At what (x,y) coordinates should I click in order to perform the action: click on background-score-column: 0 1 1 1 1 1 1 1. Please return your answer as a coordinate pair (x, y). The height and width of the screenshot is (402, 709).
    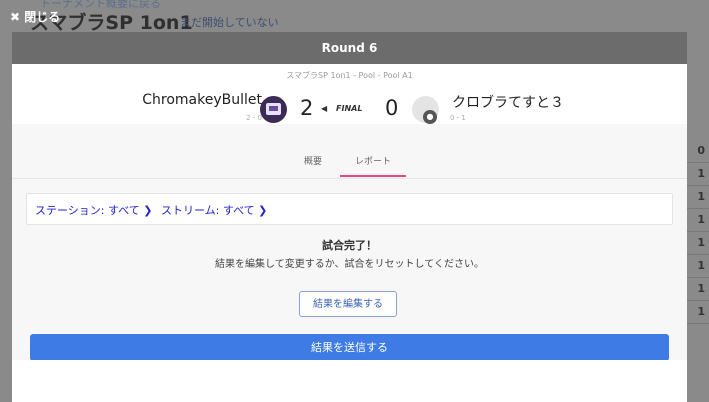
    Looking at the image, I should click on (697, 232).